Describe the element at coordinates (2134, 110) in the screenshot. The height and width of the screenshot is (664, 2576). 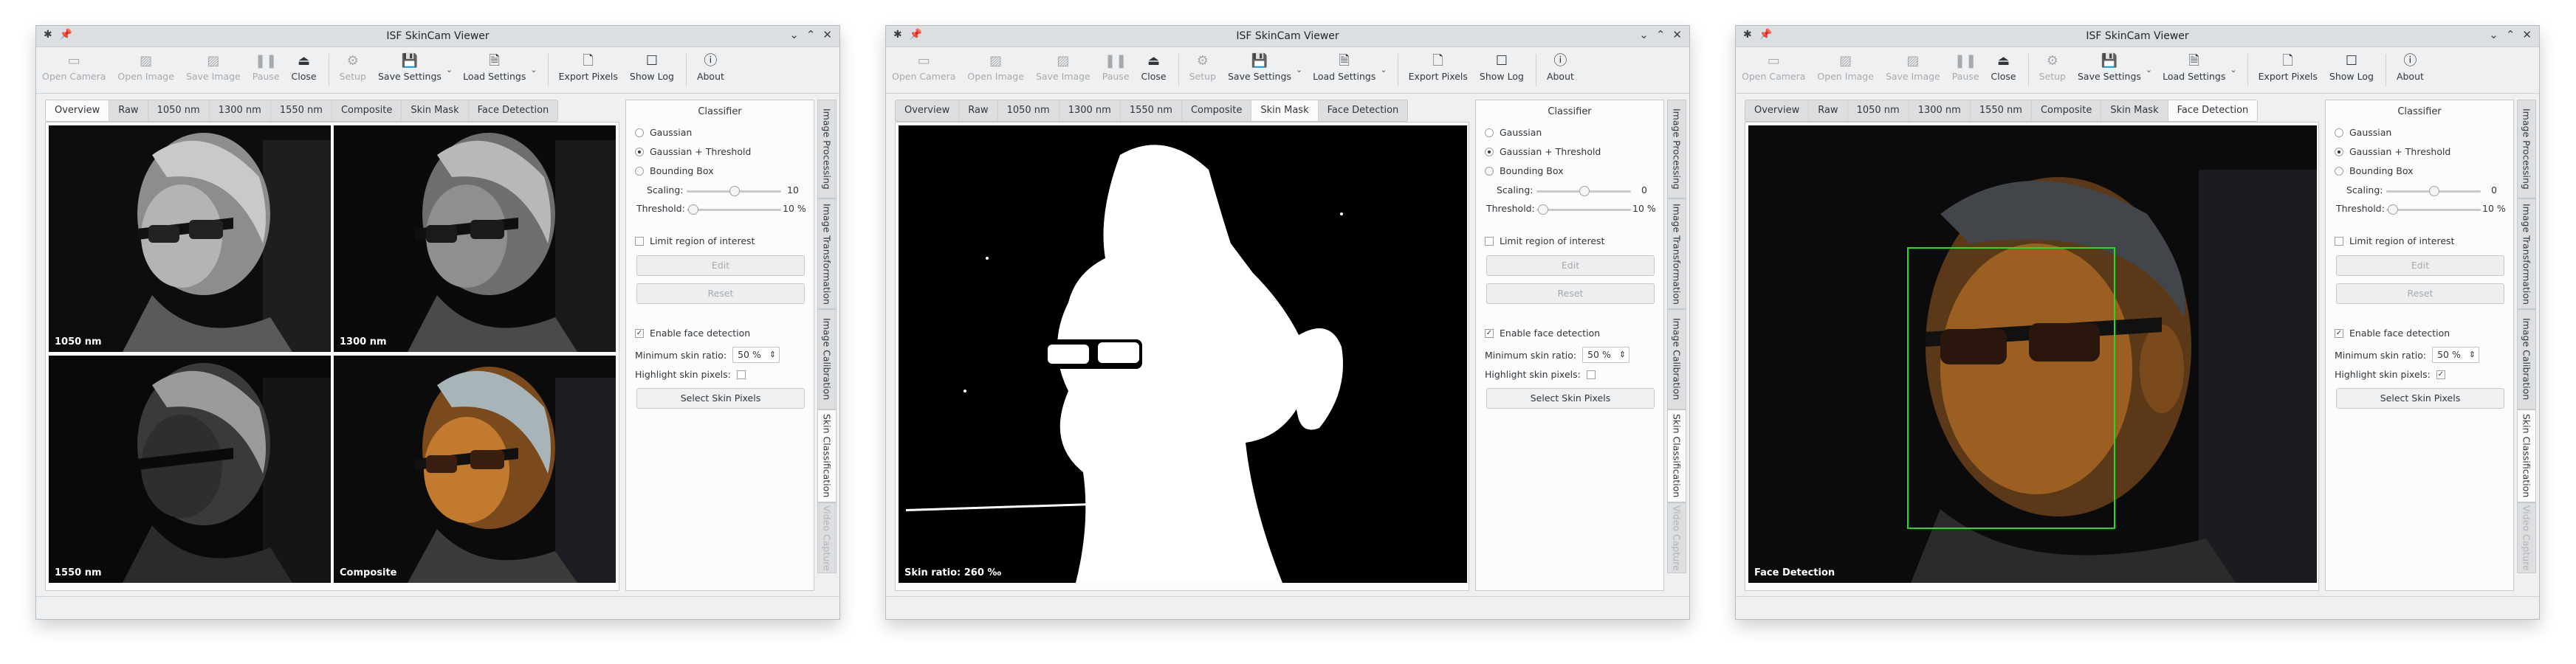
I see `tab-skin-mask: Skin Mask` at that location.